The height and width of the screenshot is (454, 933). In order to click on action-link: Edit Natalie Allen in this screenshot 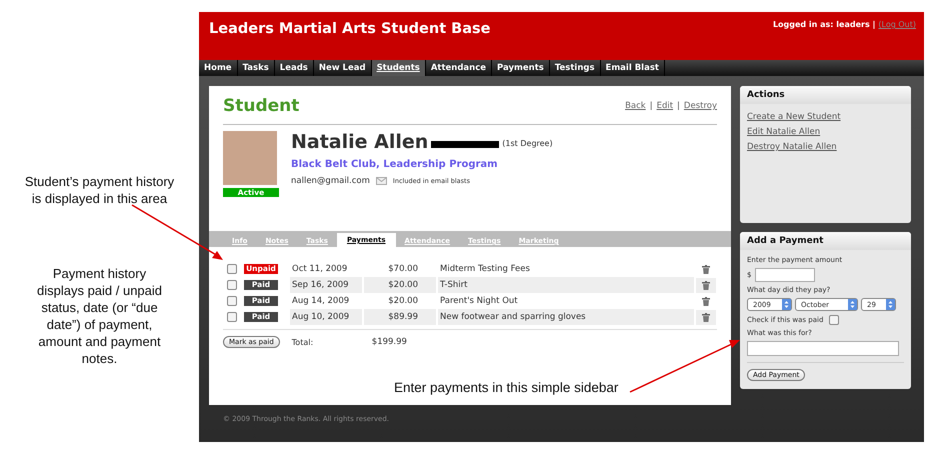, I will do `click(825, 132)`.